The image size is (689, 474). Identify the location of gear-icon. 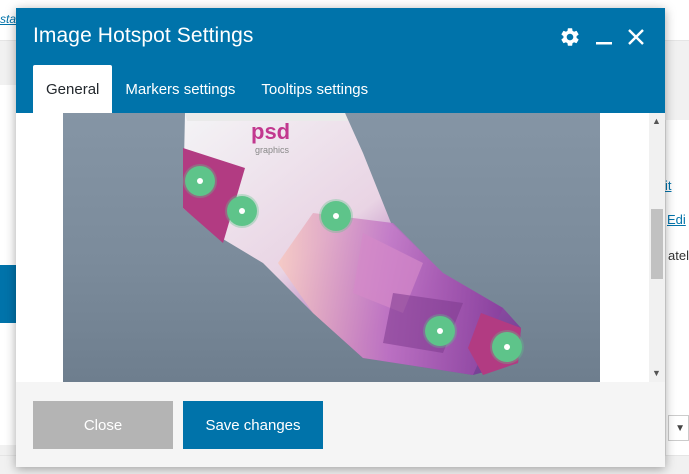
(570, 39).